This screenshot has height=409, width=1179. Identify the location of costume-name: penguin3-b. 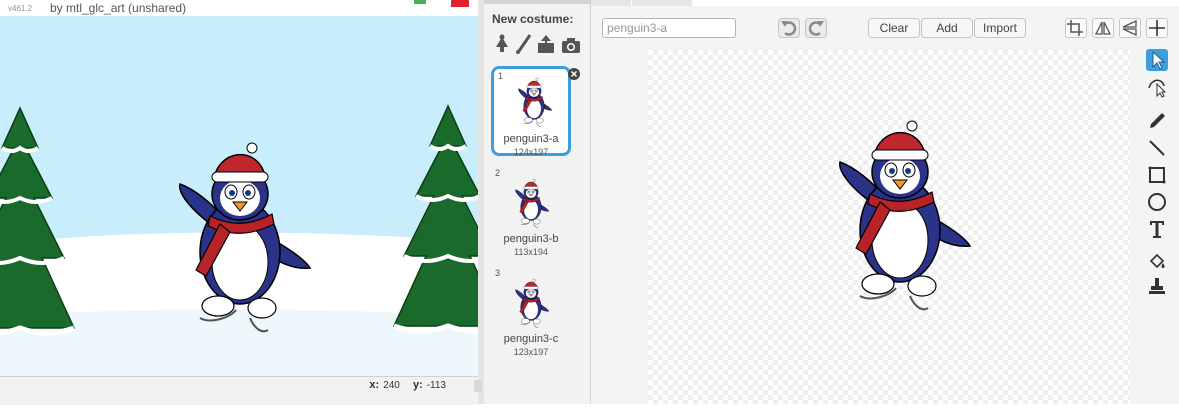
(531, 239).